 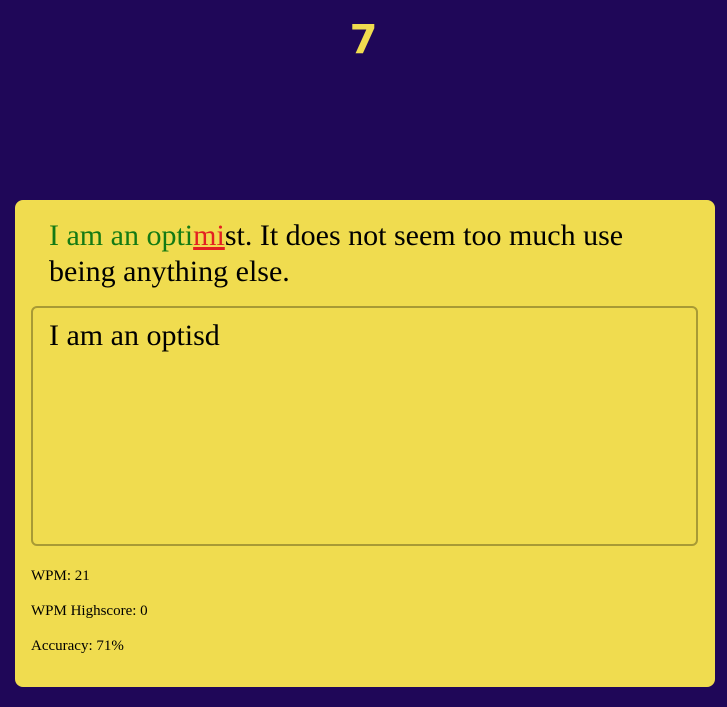 What do you see at coordinates (77, 646) in the screenshot?
I see `accuracy-stat: Accuracy: 71%` at bounding box center [77, 646].